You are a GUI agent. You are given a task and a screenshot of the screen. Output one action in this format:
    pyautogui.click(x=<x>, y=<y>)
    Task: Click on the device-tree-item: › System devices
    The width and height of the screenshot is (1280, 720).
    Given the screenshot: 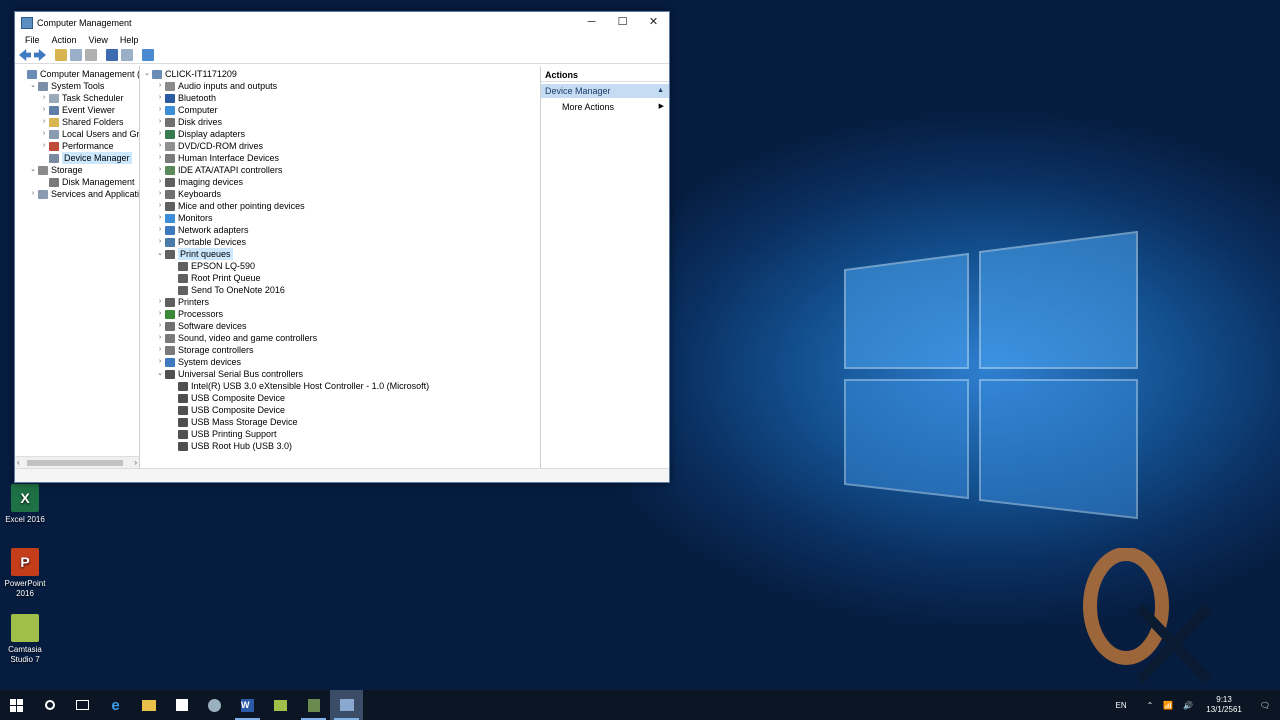 What is the action you would take?
    pyautogui.click(x=340, y=362)
    